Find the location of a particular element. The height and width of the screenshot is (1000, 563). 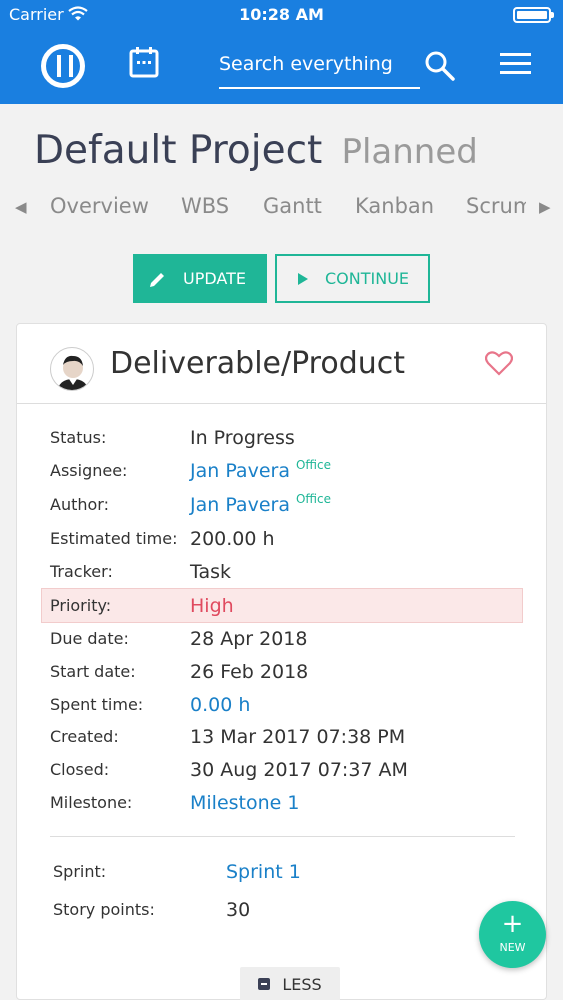

collapse-icon is located at coordinates (264, 984).